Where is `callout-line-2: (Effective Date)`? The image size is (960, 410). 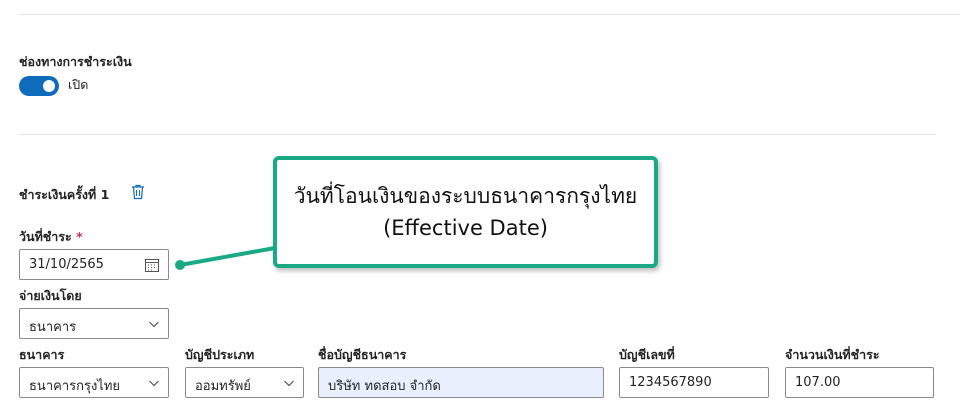 callout-line-2: (Effective Date) is located at coordinates (465, 228).